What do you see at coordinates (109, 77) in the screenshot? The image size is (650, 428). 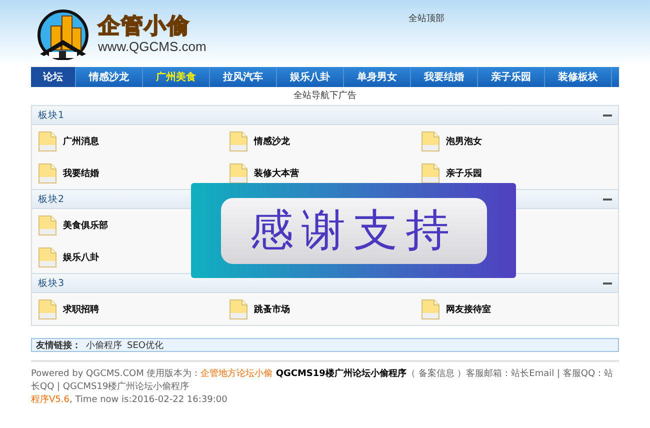 I see `nav-tab: 情感沙龙` at bounding box center [109, 77].